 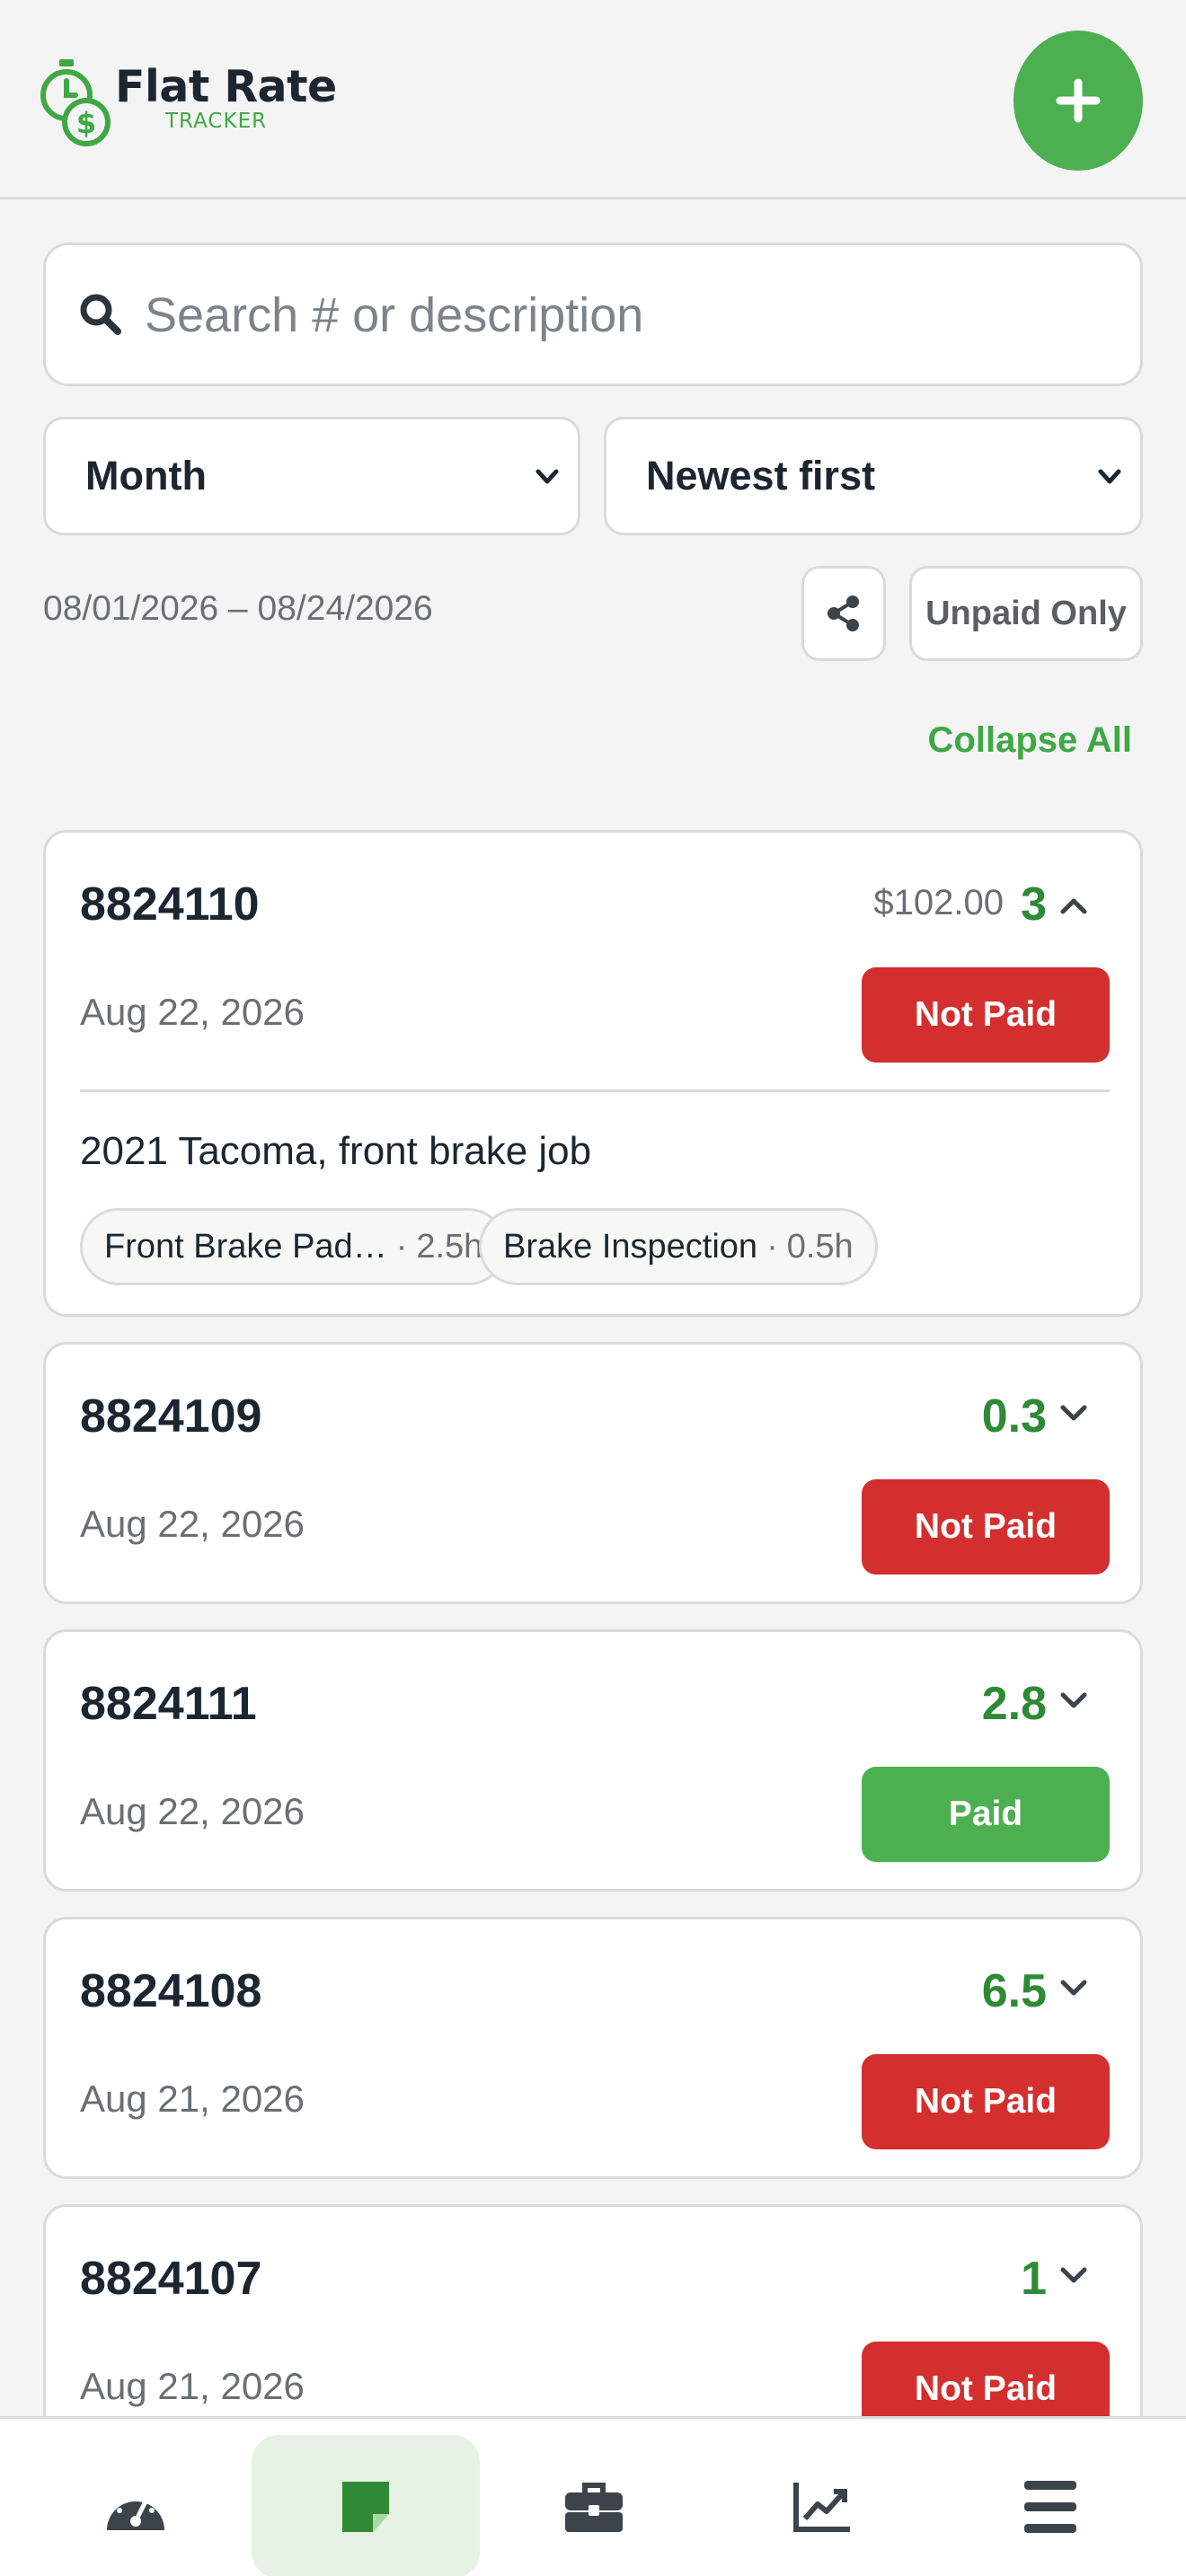 I want to click on share-icon, so click(x=843, y=613).